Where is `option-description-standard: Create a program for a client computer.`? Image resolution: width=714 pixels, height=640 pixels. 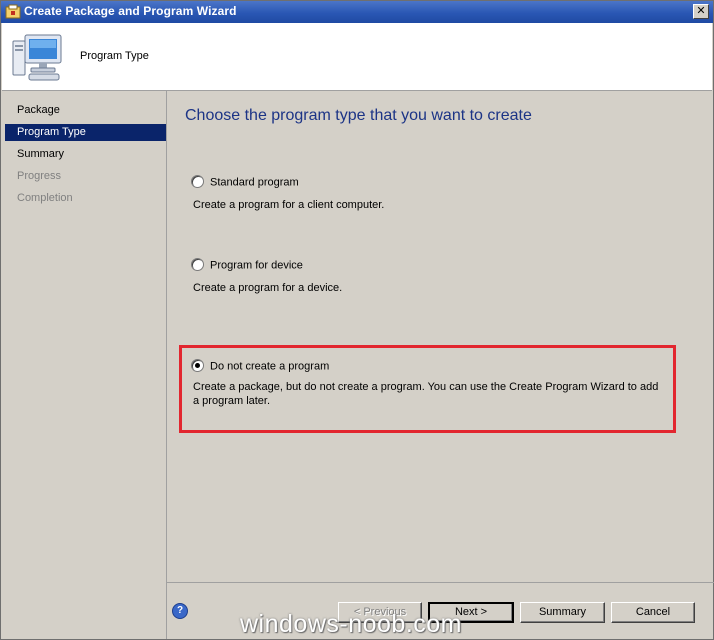
option-description-standard: Create a program for a client computer. is located at coordinates (289, 205).